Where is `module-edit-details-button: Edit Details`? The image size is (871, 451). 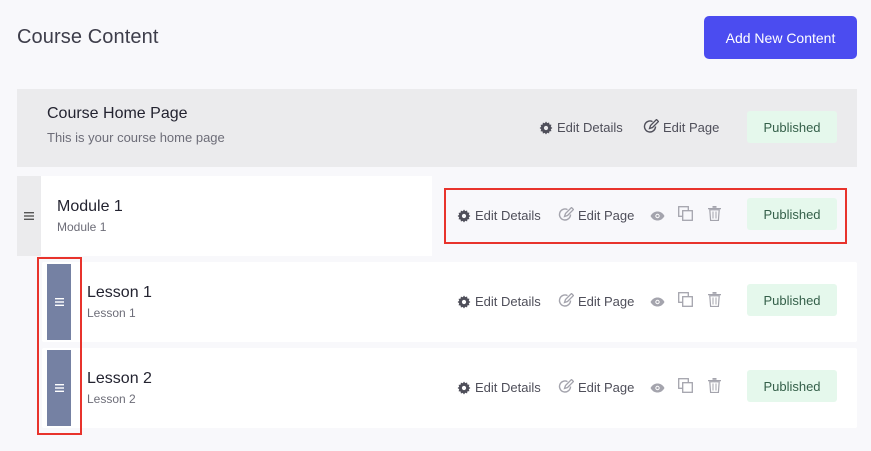 module-edit-details-button: Edit Details is located at coordinates (499, 215).